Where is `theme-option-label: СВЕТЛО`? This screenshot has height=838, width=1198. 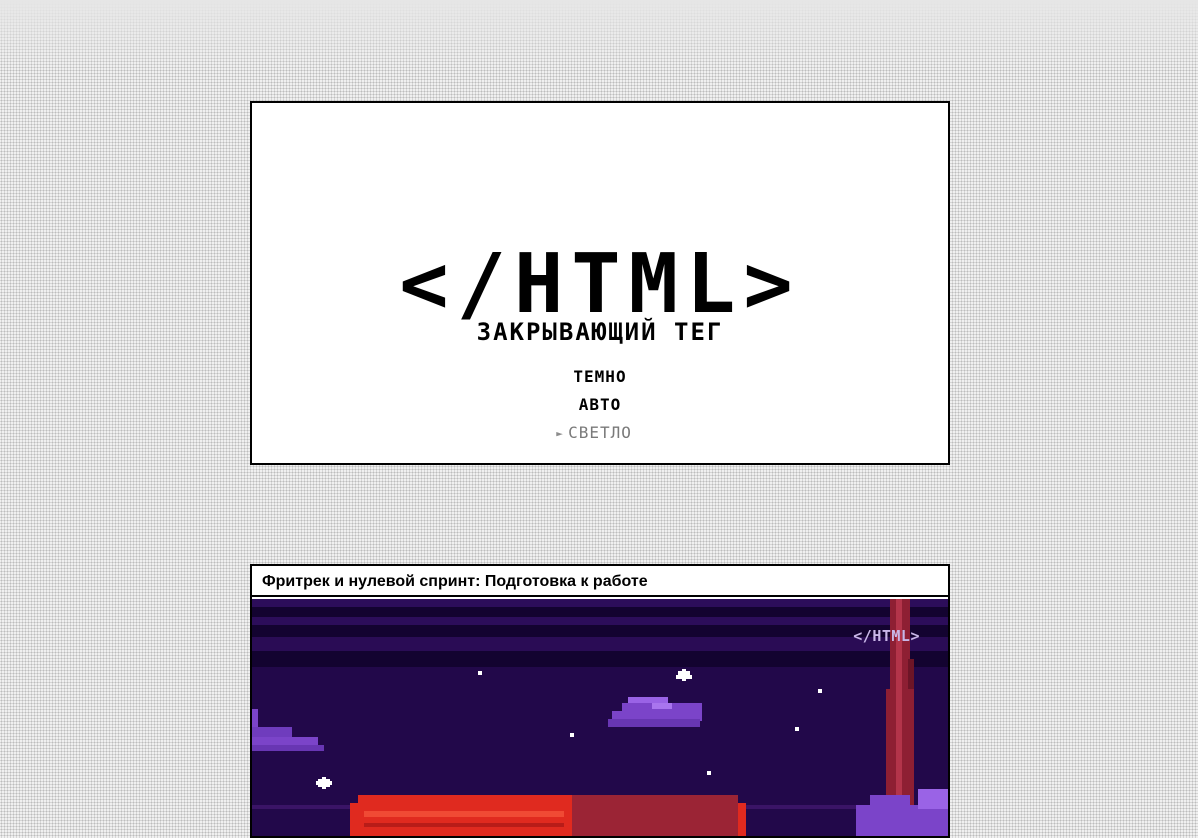 theme-option-label: СВЕТЛО is located at coordinates (600, 432).